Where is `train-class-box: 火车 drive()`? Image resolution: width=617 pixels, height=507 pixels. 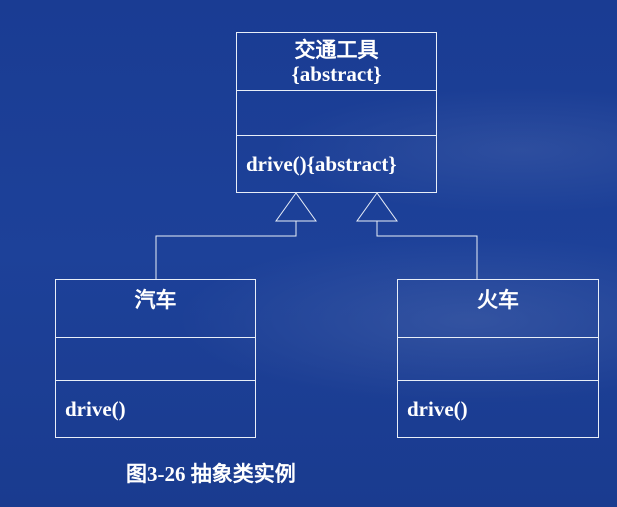 train-class-box: 火车 drive() is located at coordinates (498, 358).